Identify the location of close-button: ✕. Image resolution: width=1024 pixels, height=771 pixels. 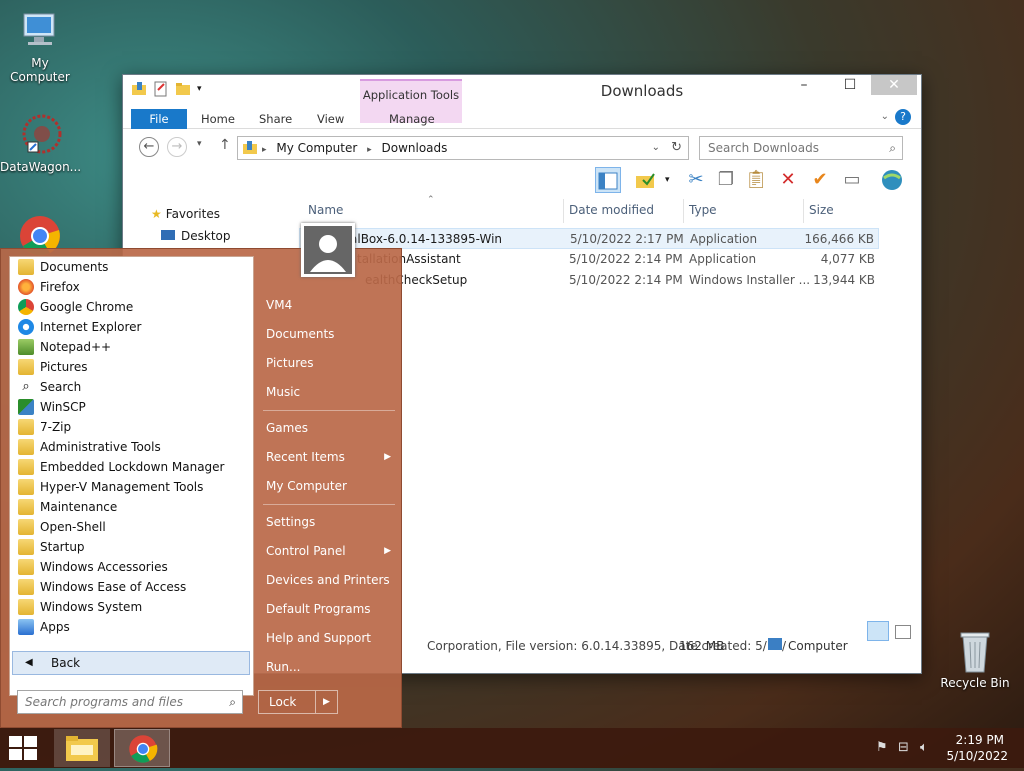
(894, 85).